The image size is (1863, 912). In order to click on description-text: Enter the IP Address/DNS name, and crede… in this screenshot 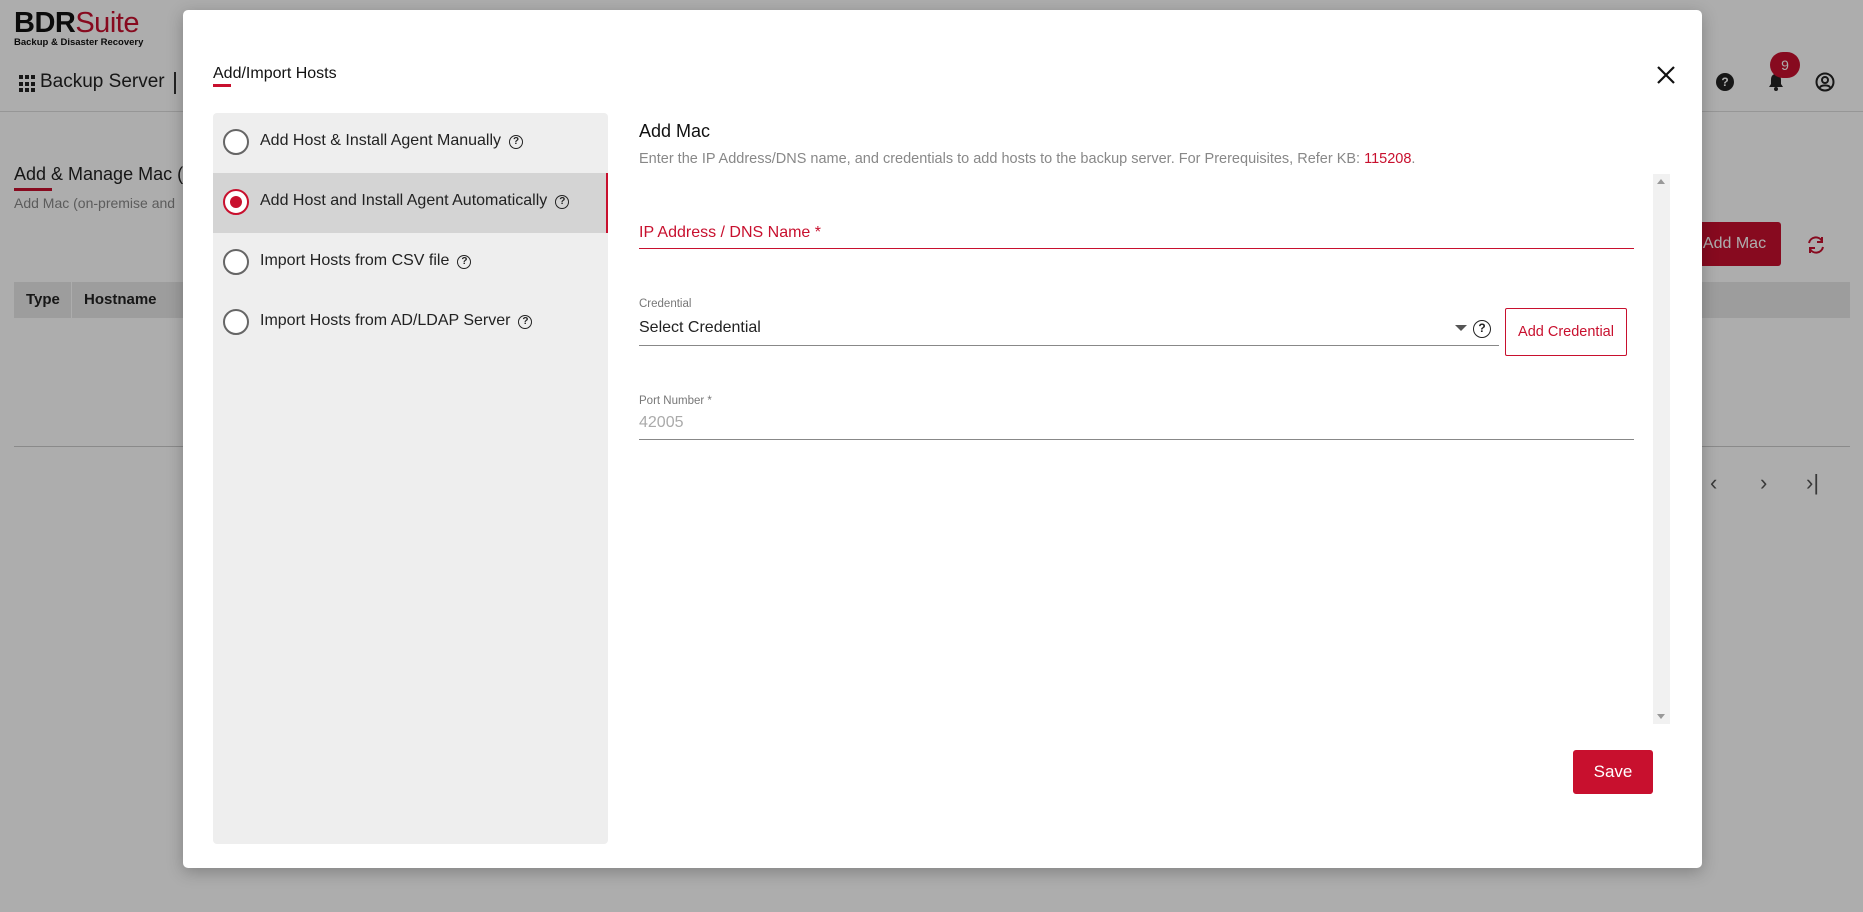, I will do `click(1002, 159)`.